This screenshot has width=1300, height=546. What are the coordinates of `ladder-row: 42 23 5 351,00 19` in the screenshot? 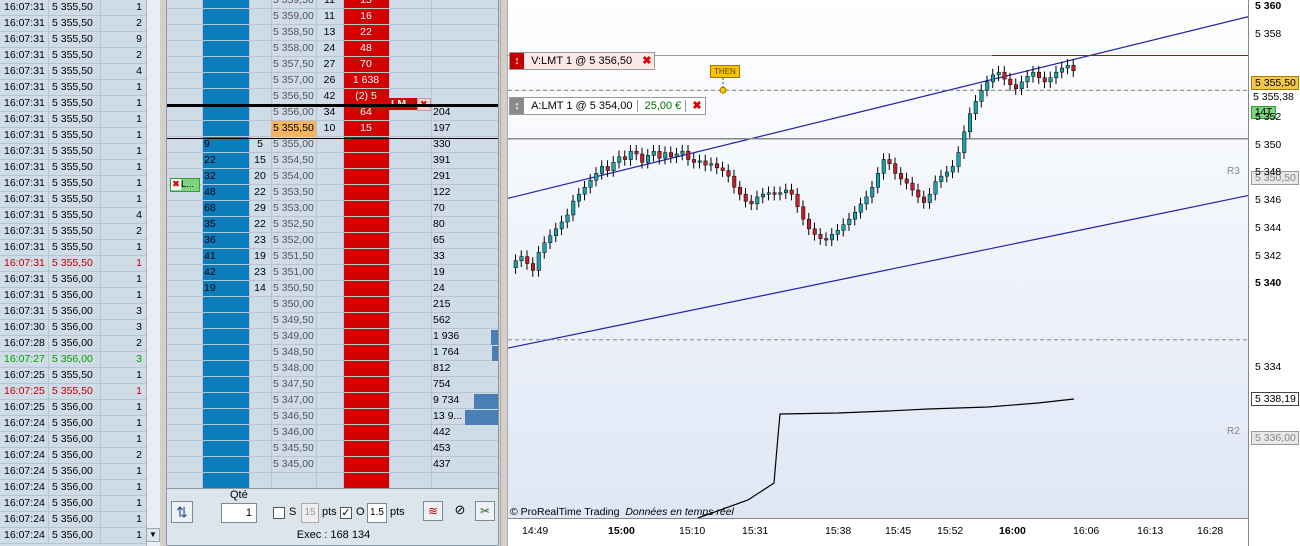 It's located at (332, 273).